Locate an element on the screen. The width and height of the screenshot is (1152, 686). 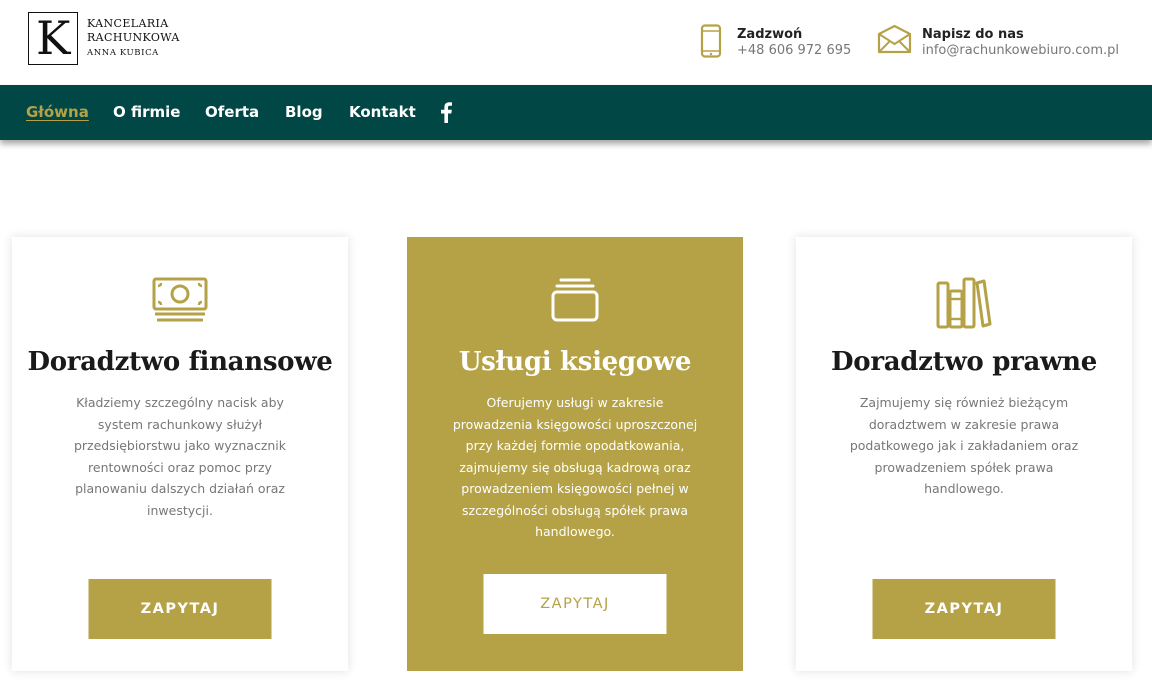
contact-phone: Zadzwoń +48 606 972 695 is located at coordinates (775, 42).